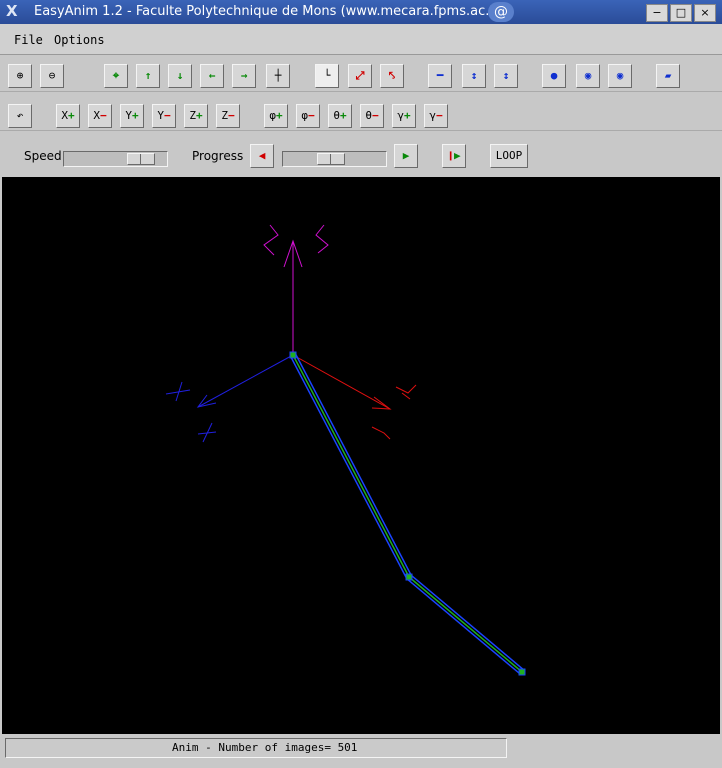 This screenshot has height=768, width=722. What do you see at coordinates (167, 115) in the screenshot?
I see `y-minus-button-sign: −` at bounding box center [167, 115].